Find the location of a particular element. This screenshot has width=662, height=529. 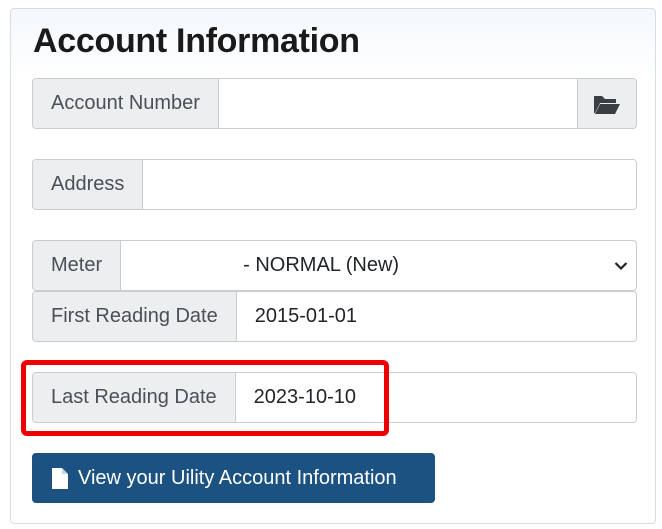

first-reading-date-group: First Reading Date 2015-01-01 is located at coordinates (334, 316).